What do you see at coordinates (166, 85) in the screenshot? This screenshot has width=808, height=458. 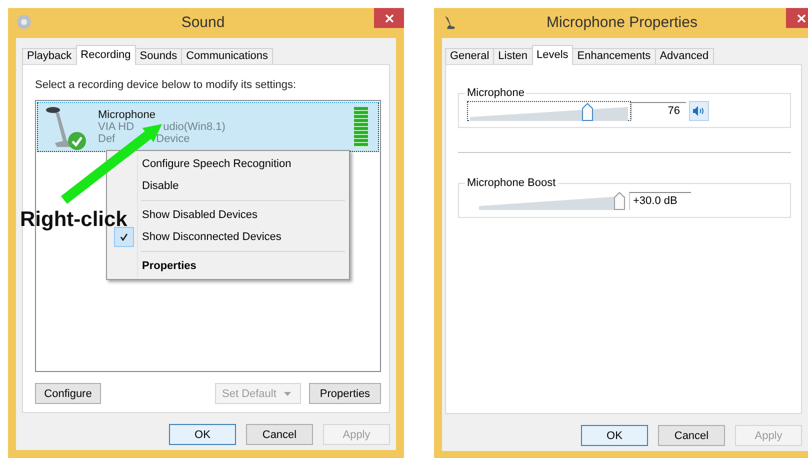 I see `instruction-text: Select a recording device below to modify its settings:` at bounding box center [166, 85].